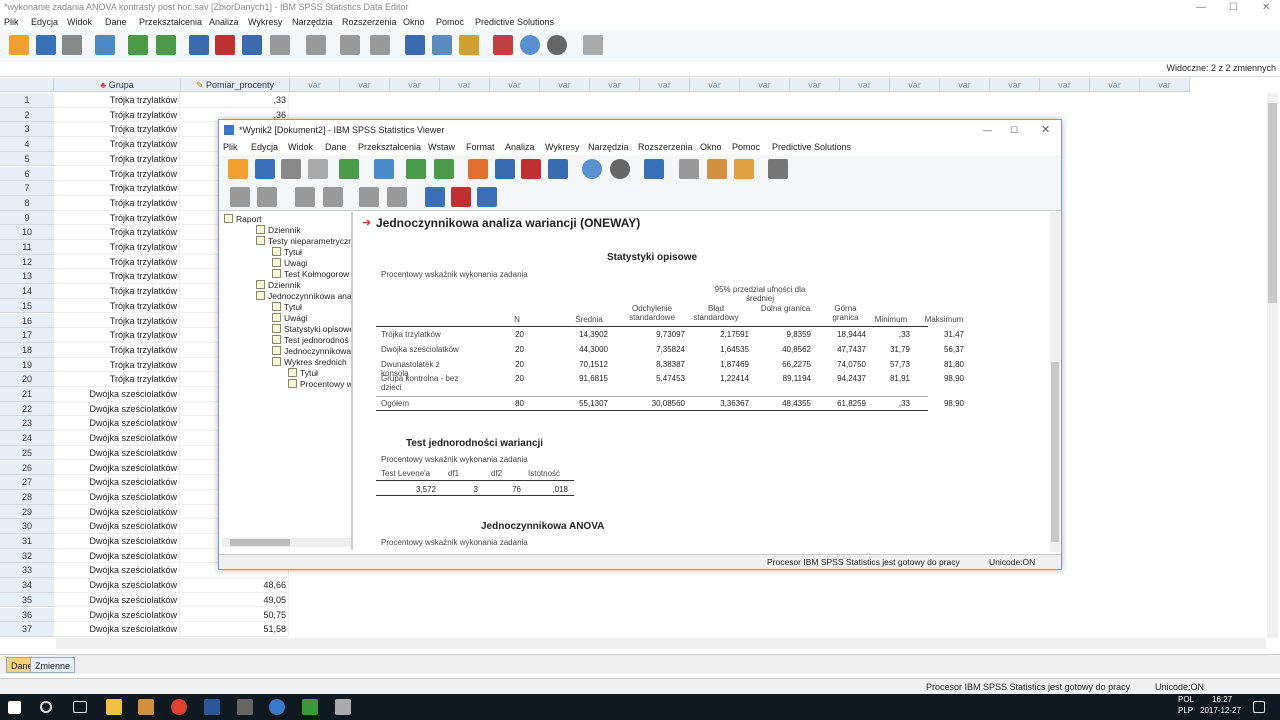  Describe the element at coordinates (27, 394) in the screenshot. I see `row-number: 21` at that location.